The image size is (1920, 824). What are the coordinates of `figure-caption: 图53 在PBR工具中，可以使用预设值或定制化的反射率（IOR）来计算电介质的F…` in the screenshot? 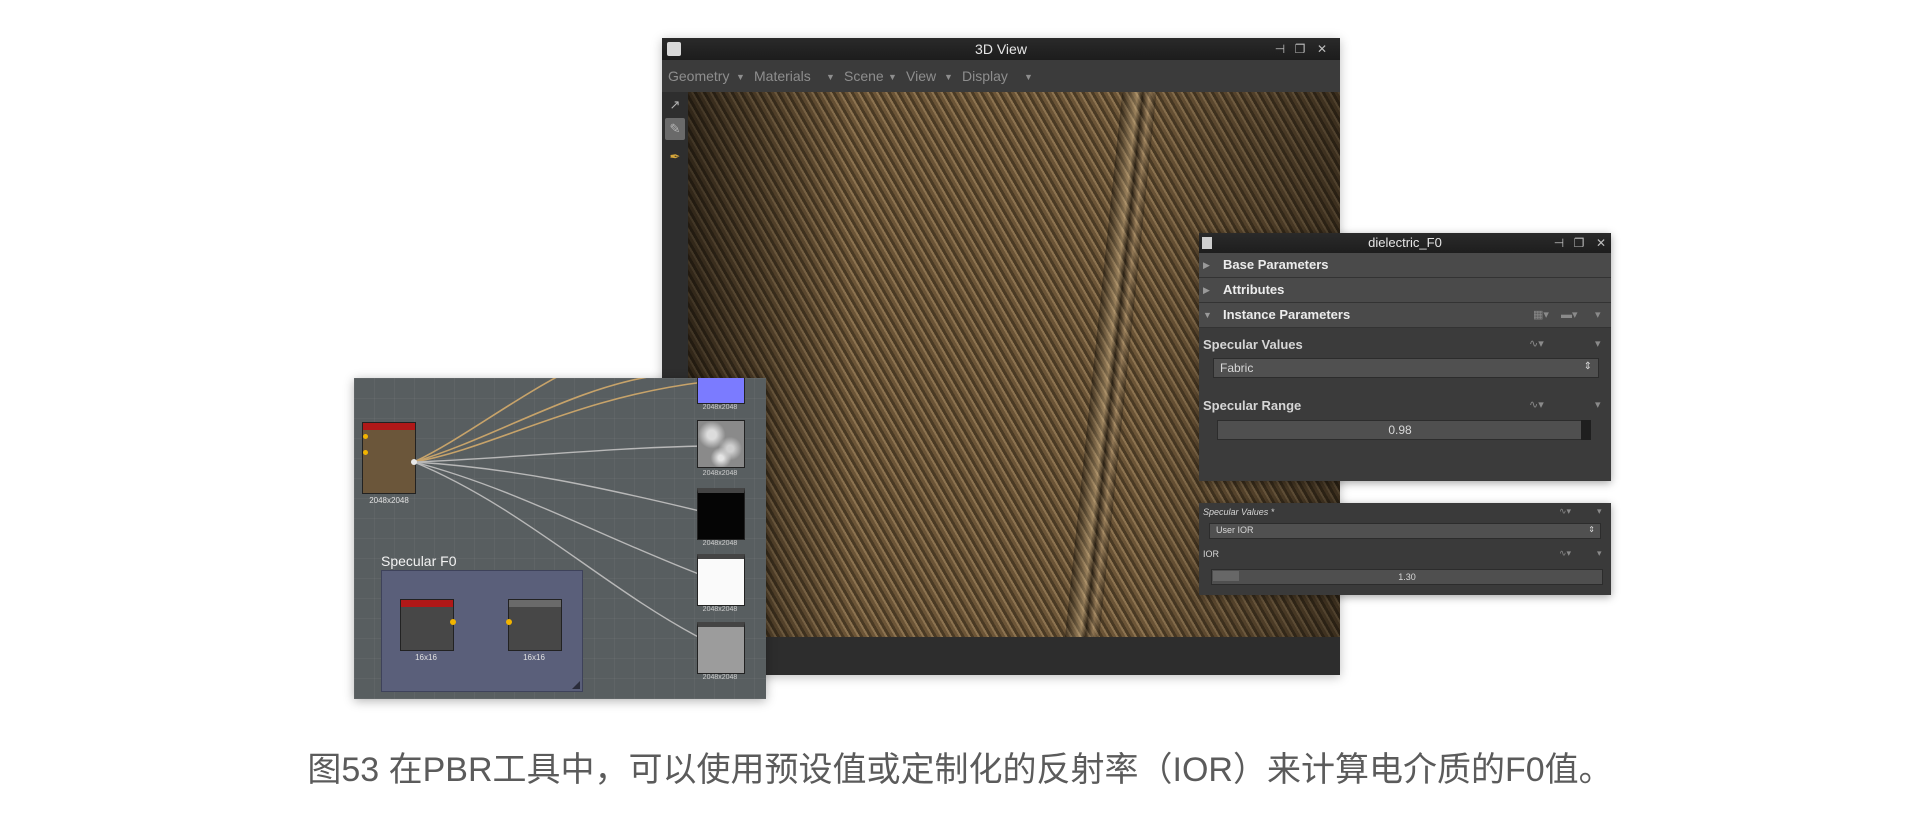 It's located at (960, 770).